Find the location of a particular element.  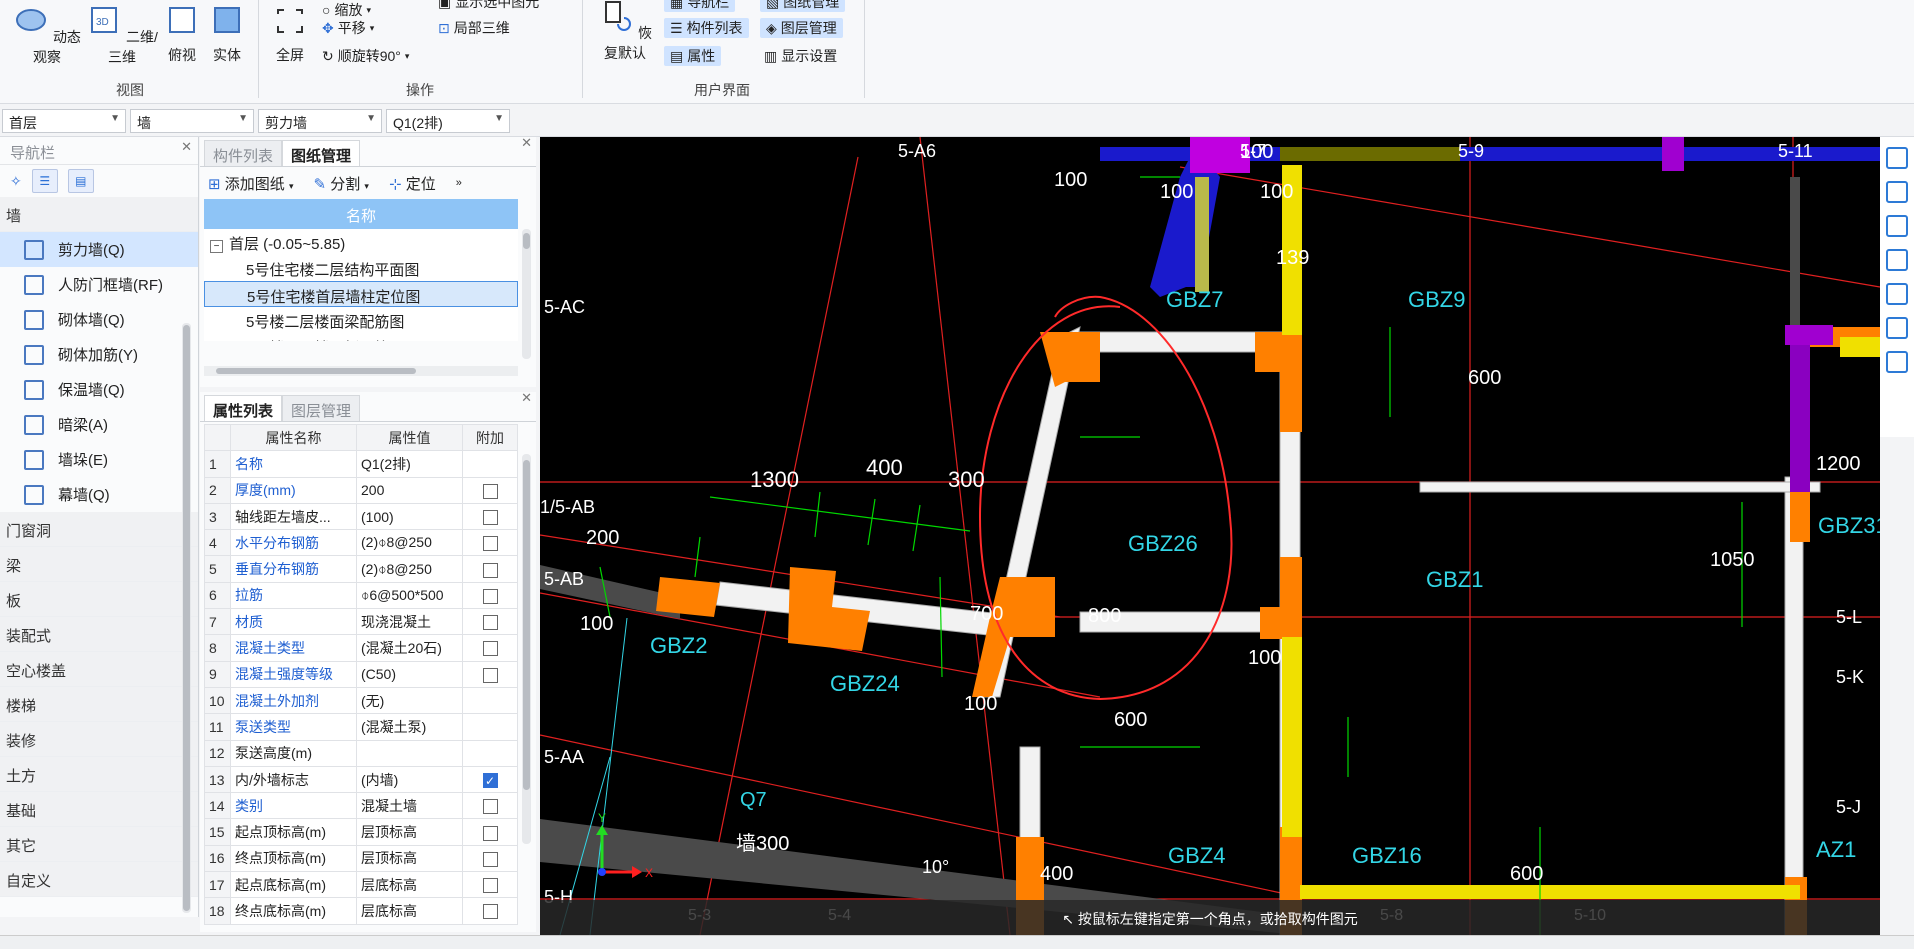

property-row: 1 名称 Q1(2排) is located at coordinates (361, 464).